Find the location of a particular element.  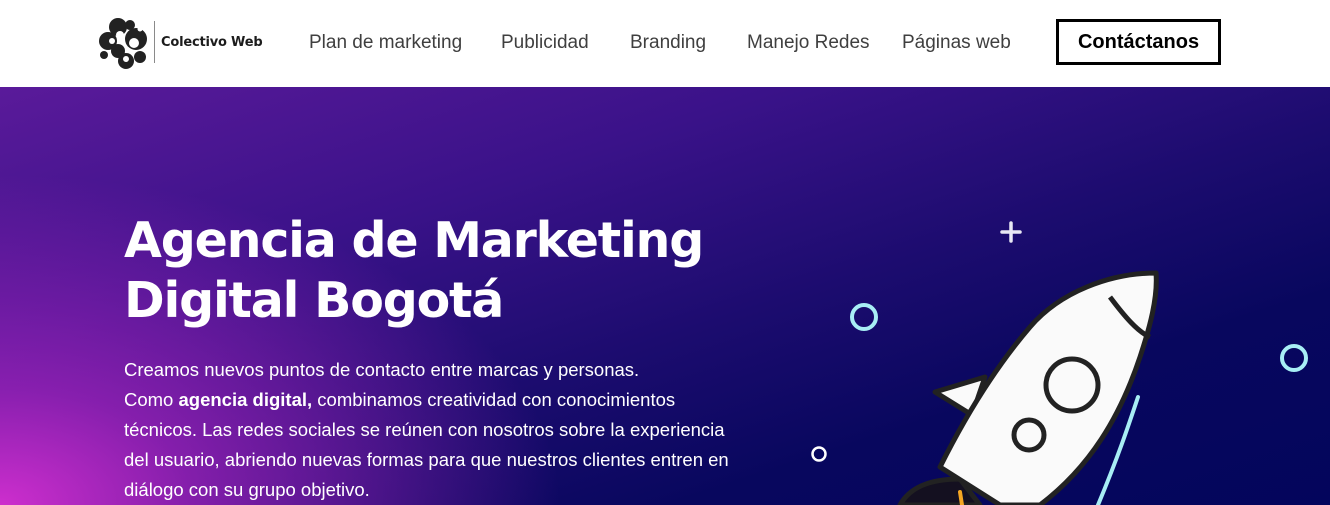

flame-streak is located at coordinates (961, 497).